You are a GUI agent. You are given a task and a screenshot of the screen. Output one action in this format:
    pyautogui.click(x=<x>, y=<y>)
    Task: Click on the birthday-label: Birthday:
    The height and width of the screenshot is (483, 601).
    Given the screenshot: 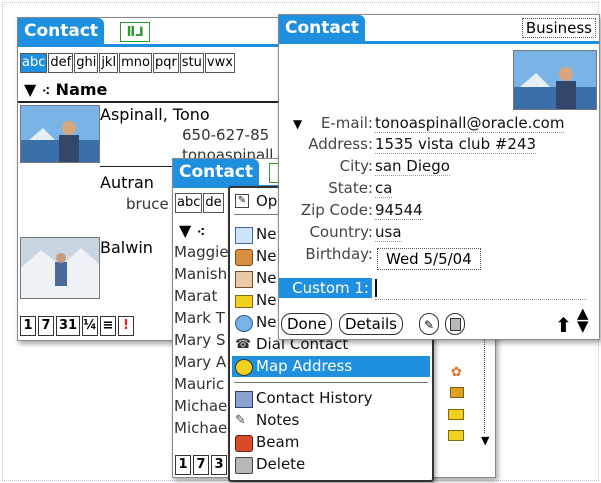 What is the action you would take?
    pyautogui.click(x=339, y=254)
    